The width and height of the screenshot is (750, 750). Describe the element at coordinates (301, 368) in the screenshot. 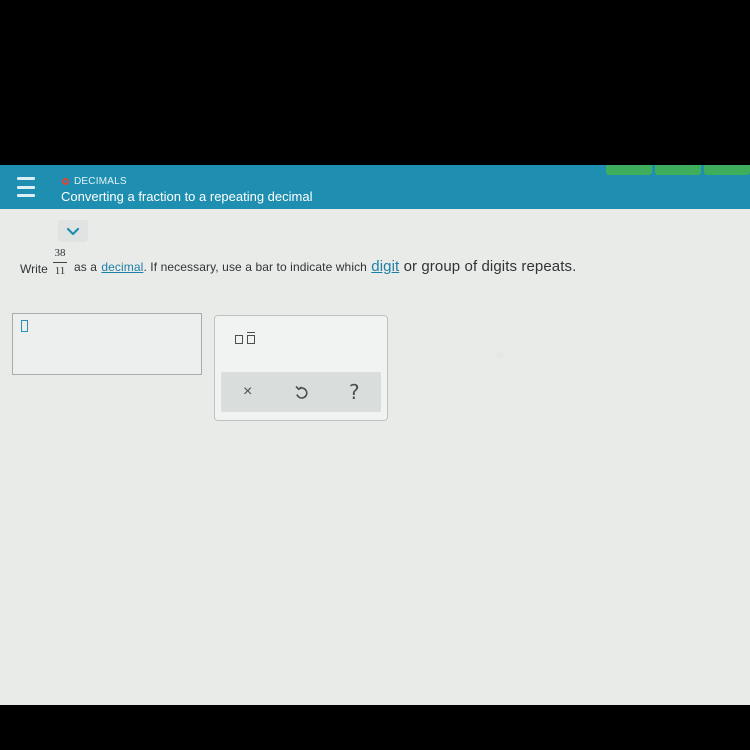

I see `math-tool-panel: × ?` at that location.